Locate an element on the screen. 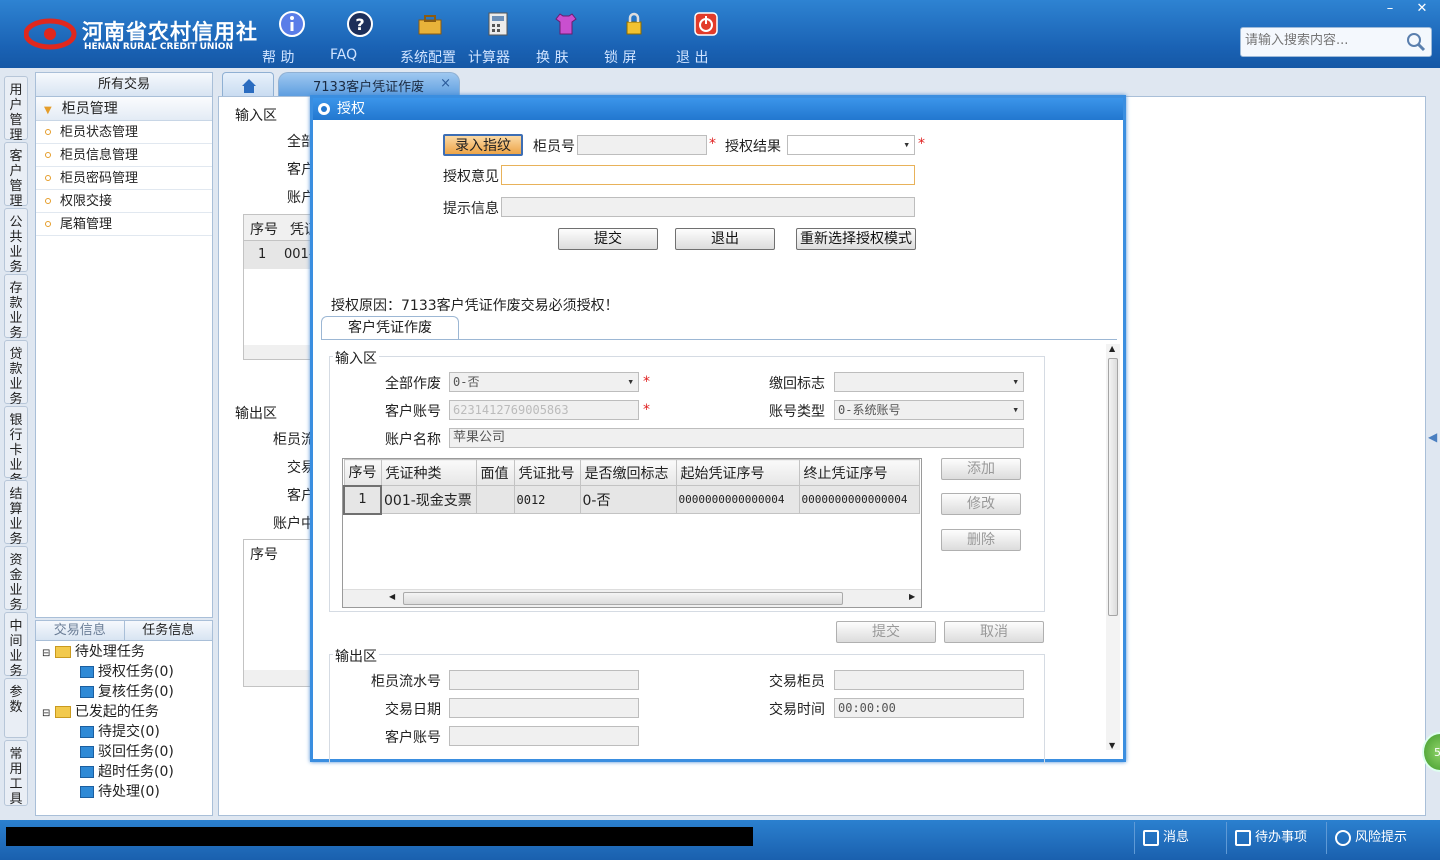 Image resolution: width=1440 pixels, height=860 pixels. todo-button: 待办事项 is located at coordinates (1276, 838).